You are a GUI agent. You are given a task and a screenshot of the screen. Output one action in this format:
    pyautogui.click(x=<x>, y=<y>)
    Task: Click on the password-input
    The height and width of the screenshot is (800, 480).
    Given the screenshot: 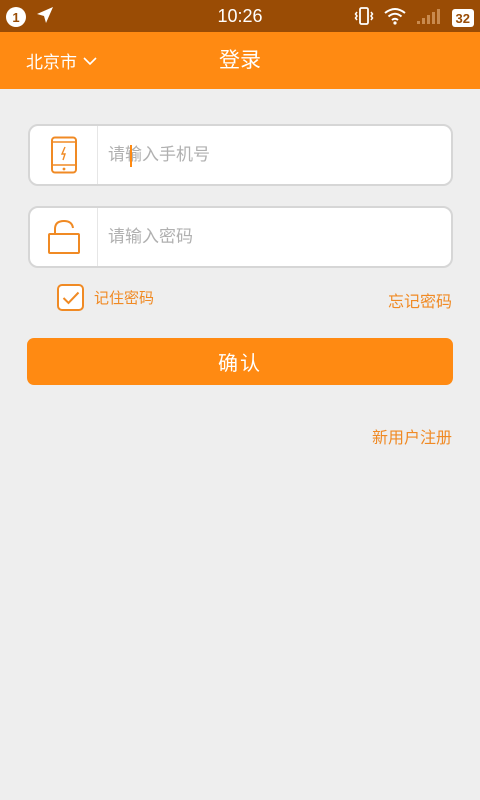 What is the action you would take?
    pyautogui.click(x=274, y=237)
    